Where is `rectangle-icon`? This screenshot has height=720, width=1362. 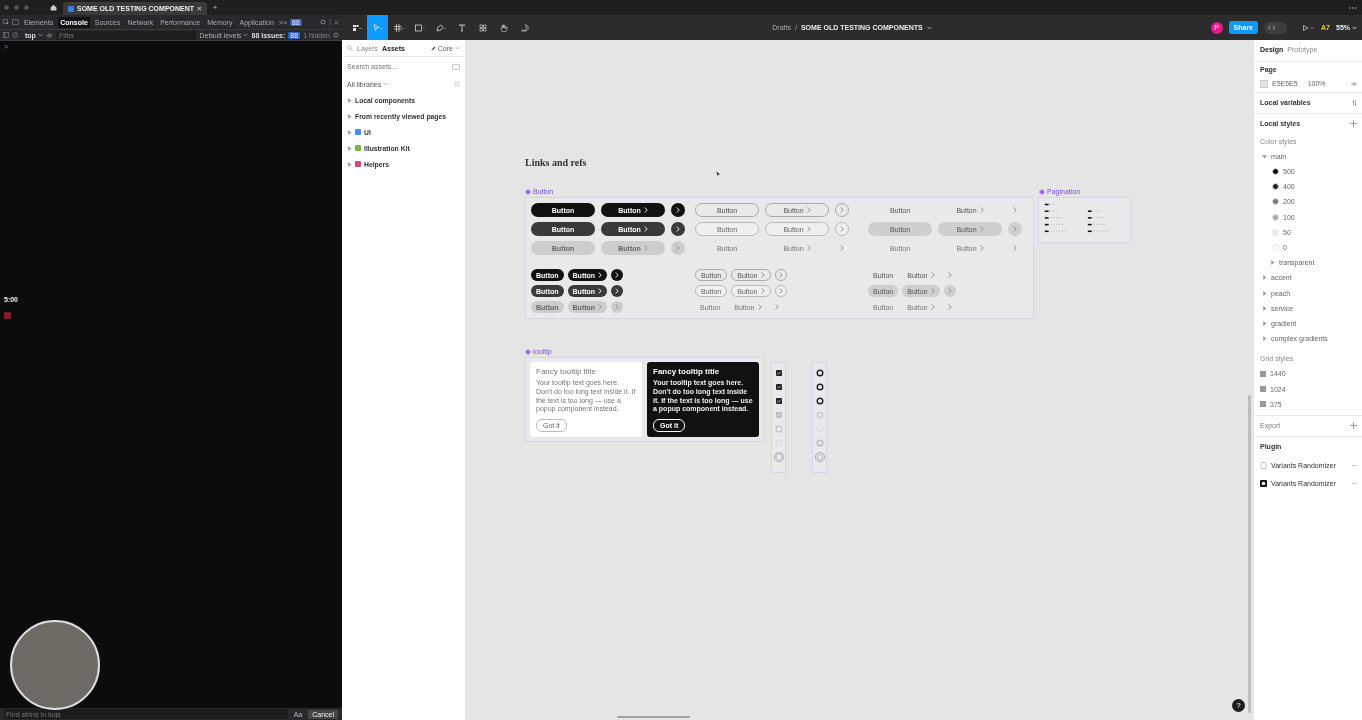
rectangle-icon is located at coordinates (419, 27).